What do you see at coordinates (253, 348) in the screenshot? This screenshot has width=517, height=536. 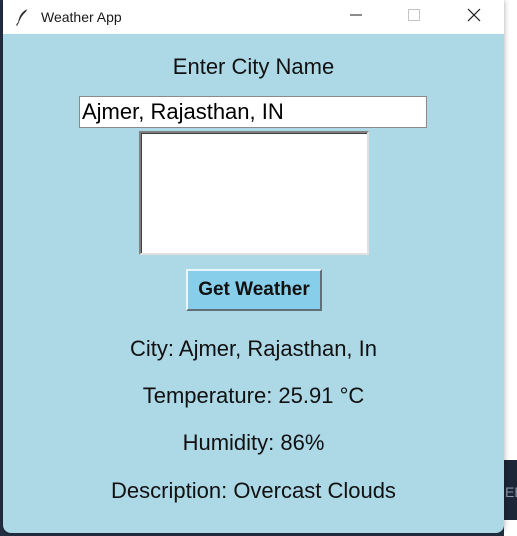 I see `city-result-label: City: Ajmer, Rajasthan, In` at bounding box center [253, 348].